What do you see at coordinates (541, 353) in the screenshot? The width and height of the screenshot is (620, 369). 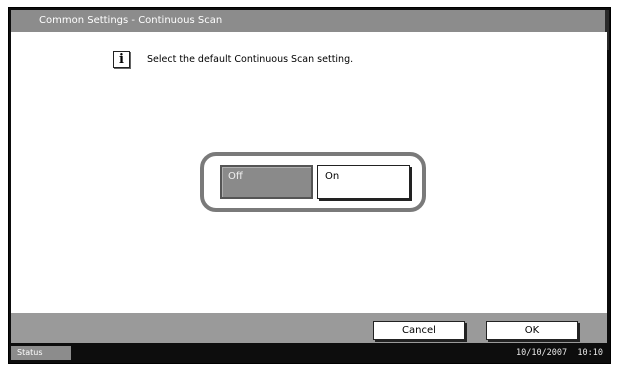 I see `status-date: 10/10/2007` at bounding box center [541, 353].